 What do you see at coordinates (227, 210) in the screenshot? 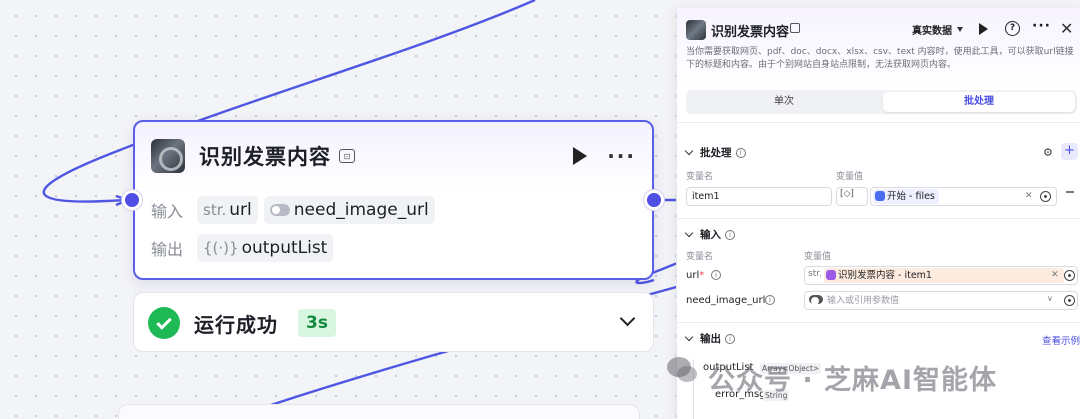
I see `input-chip-url: str. url` at bounding box center [227, 210].